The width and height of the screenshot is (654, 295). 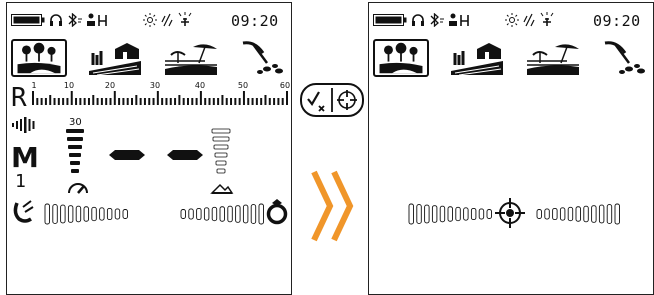 I want to click on pinpoint-bars-left, so click(x=450, y=214).